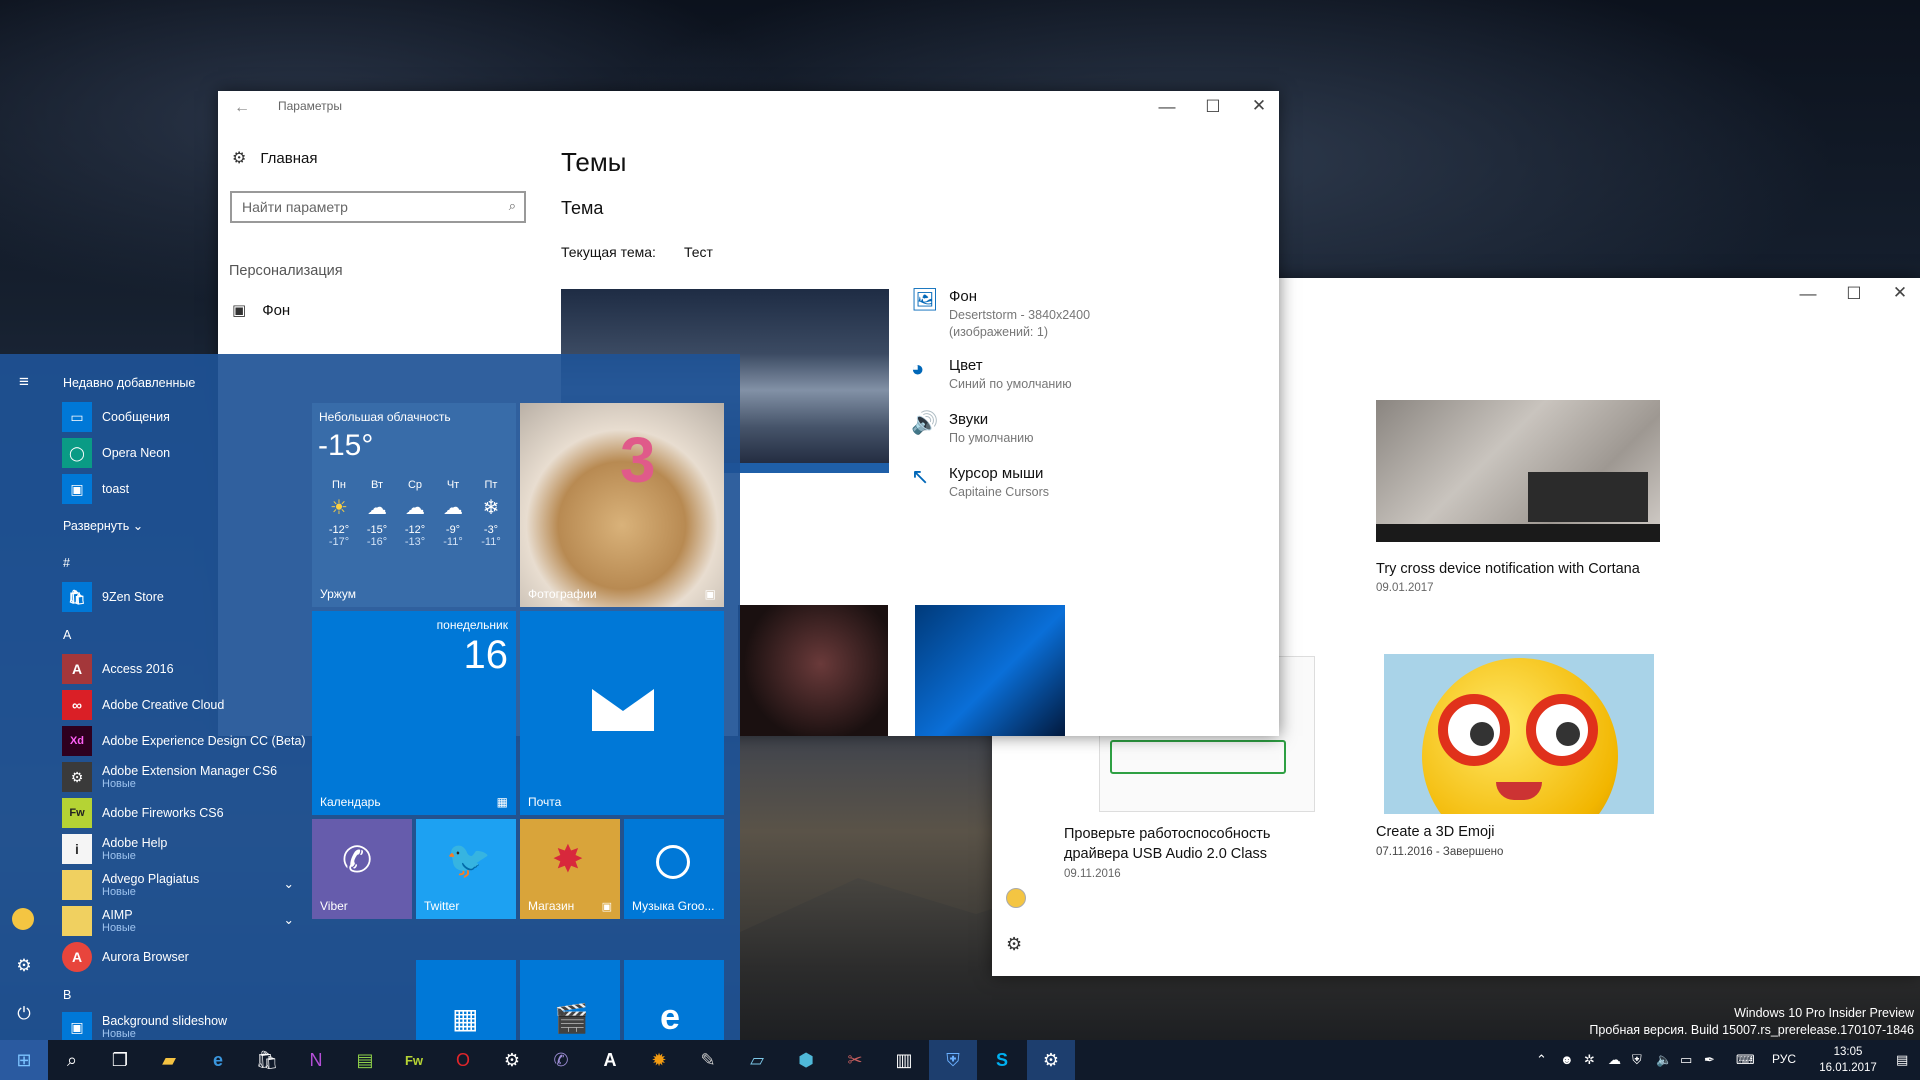 This screenshot has width=1920, height=1080. Describe the element at coordinates (463, 1060) in the screenshot. I see `opera-icon: O` at that location.